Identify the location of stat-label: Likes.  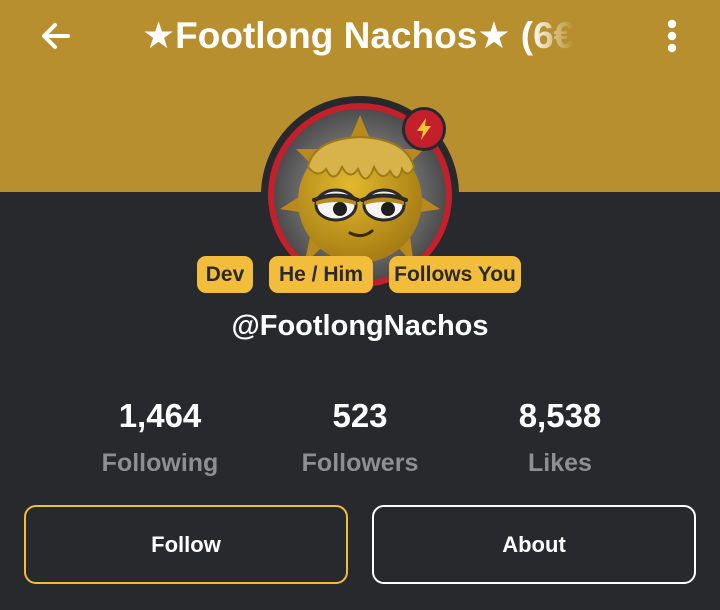
(560, 463).